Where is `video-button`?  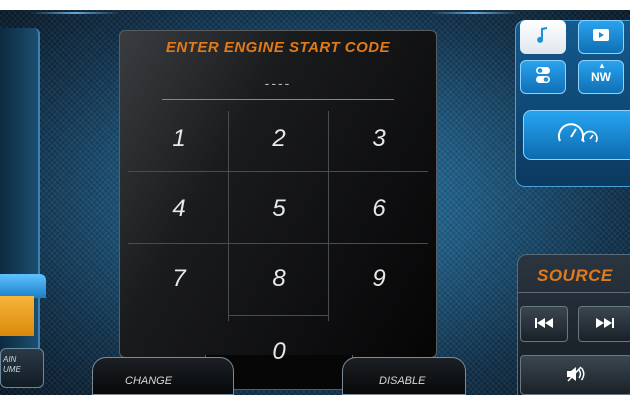
video-button is located at coordinates (601, 37).